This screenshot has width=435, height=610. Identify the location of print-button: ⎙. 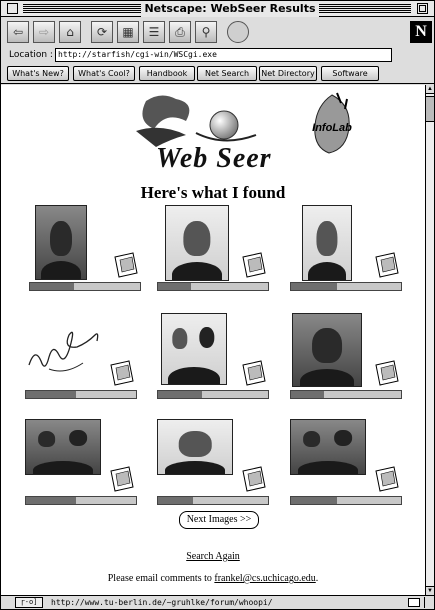
(180, 32).